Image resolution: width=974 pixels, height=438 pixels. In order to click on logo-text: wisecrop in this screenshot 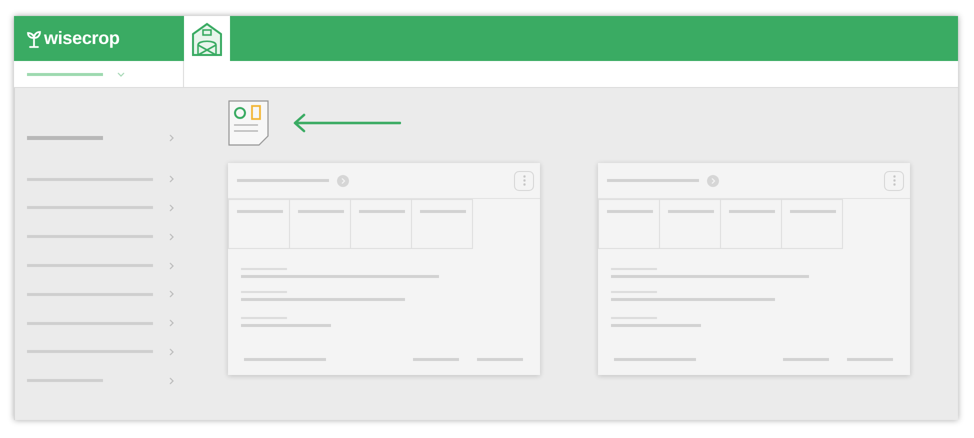, I will do `click(82, 38)`.